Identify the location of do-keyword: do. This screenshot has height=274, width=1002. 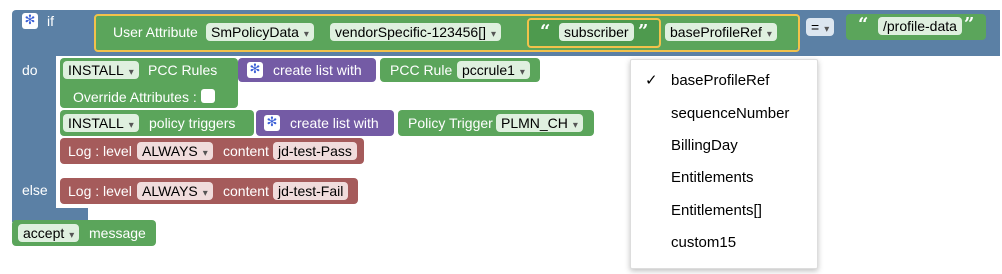
(30, 70).